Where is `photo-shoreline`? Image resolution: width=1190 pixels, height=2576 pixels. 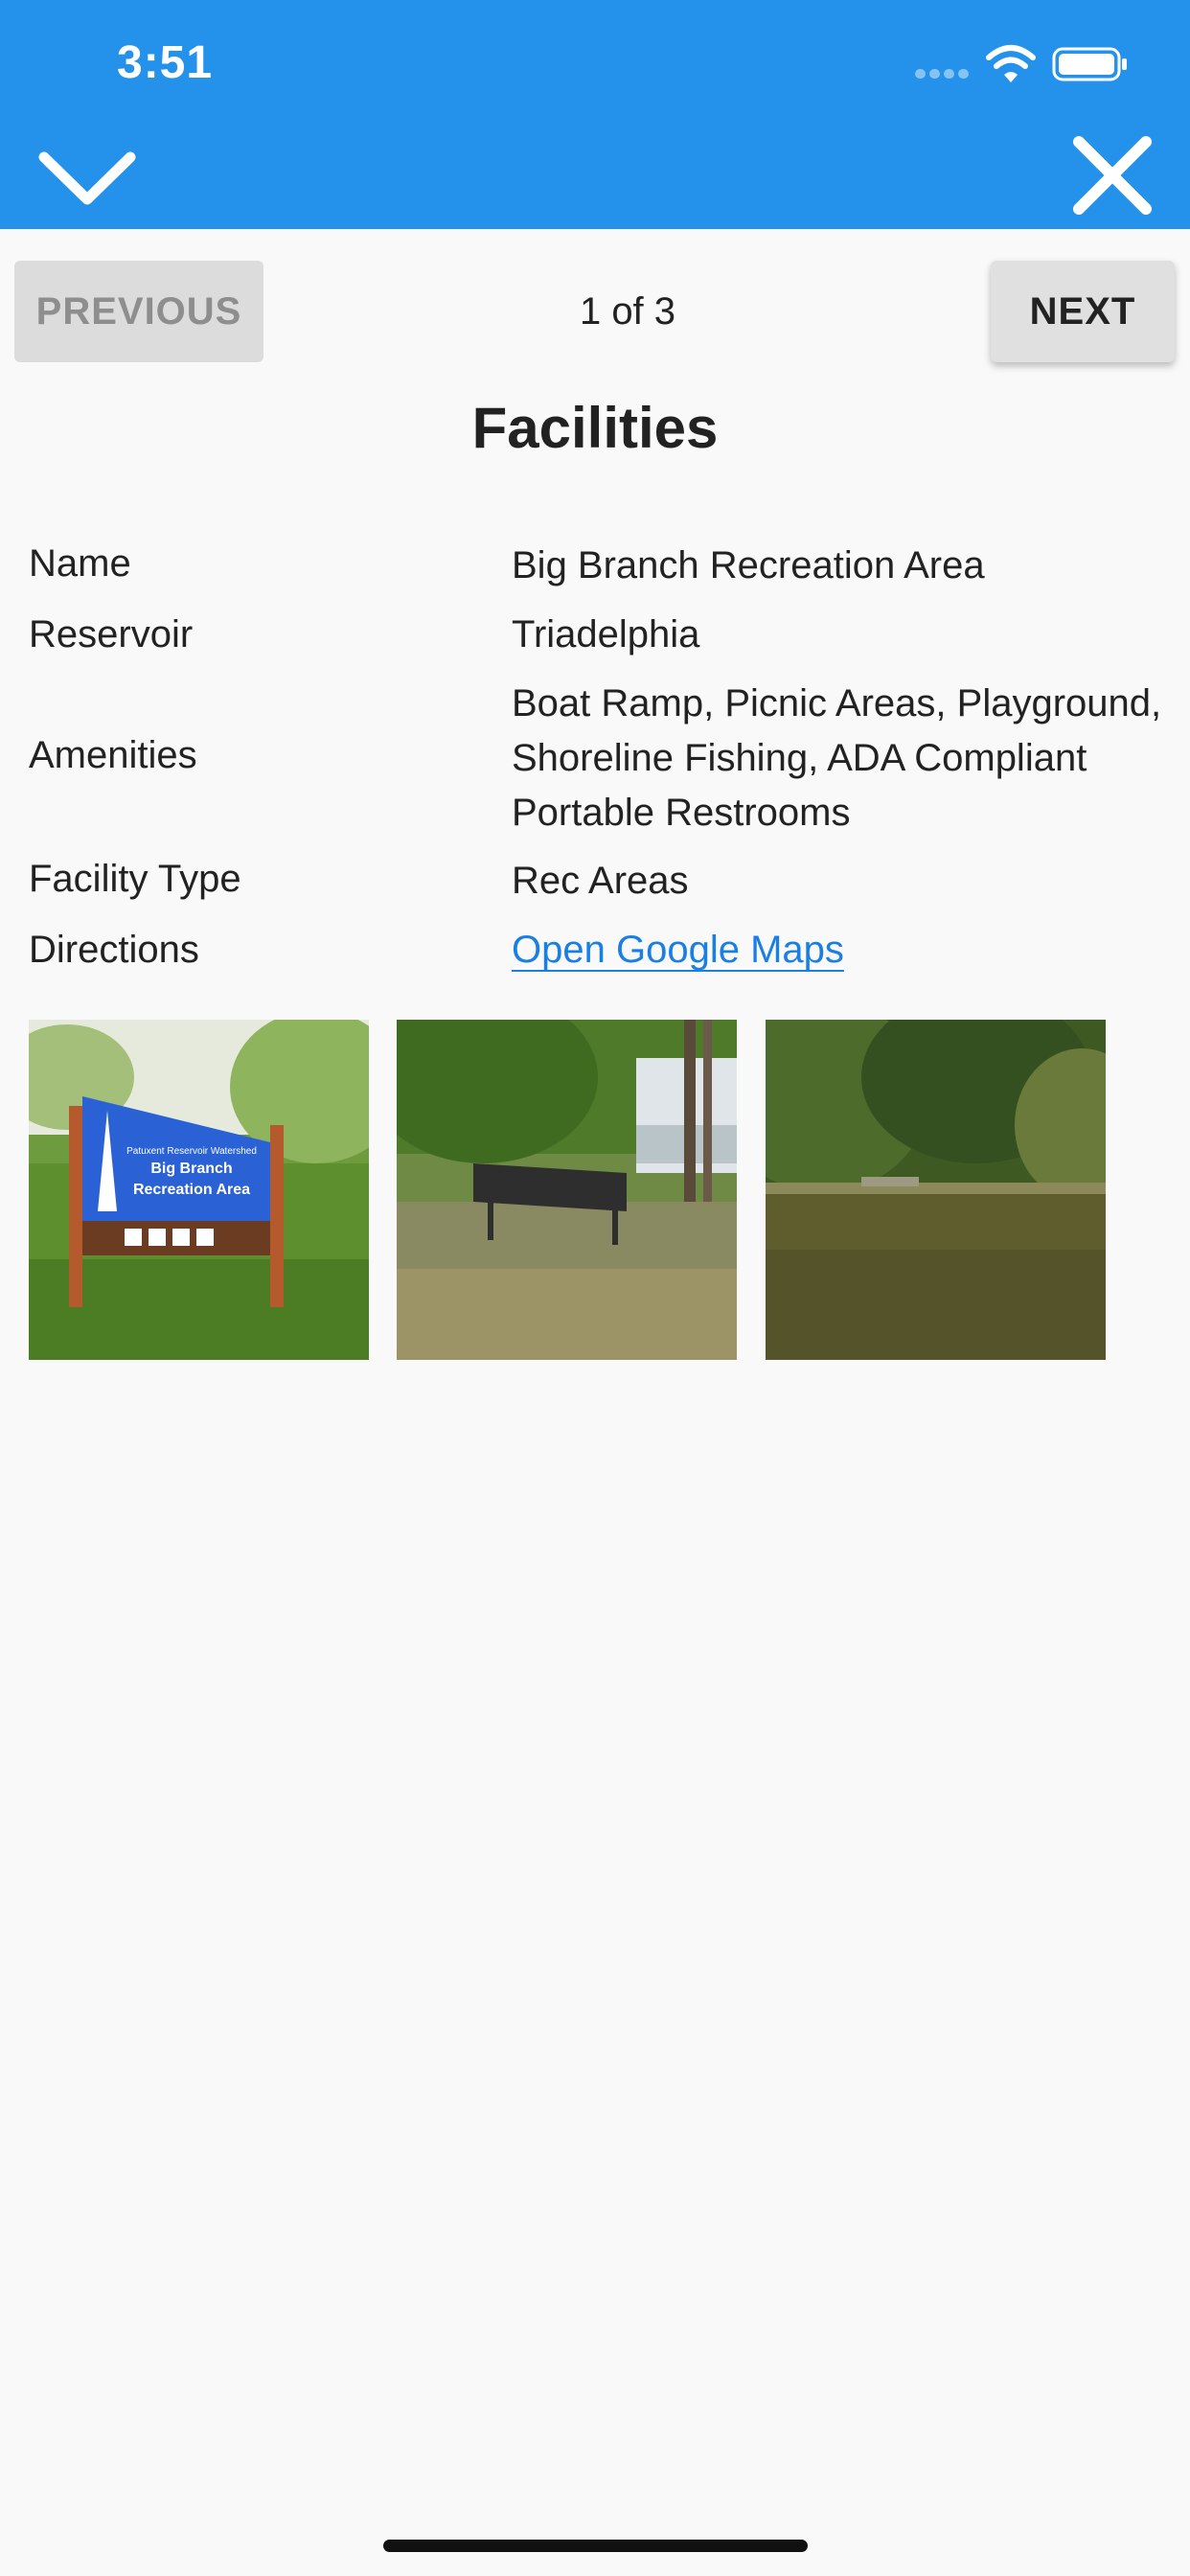 photo-shoreline is located at coordinates (936, 1190).